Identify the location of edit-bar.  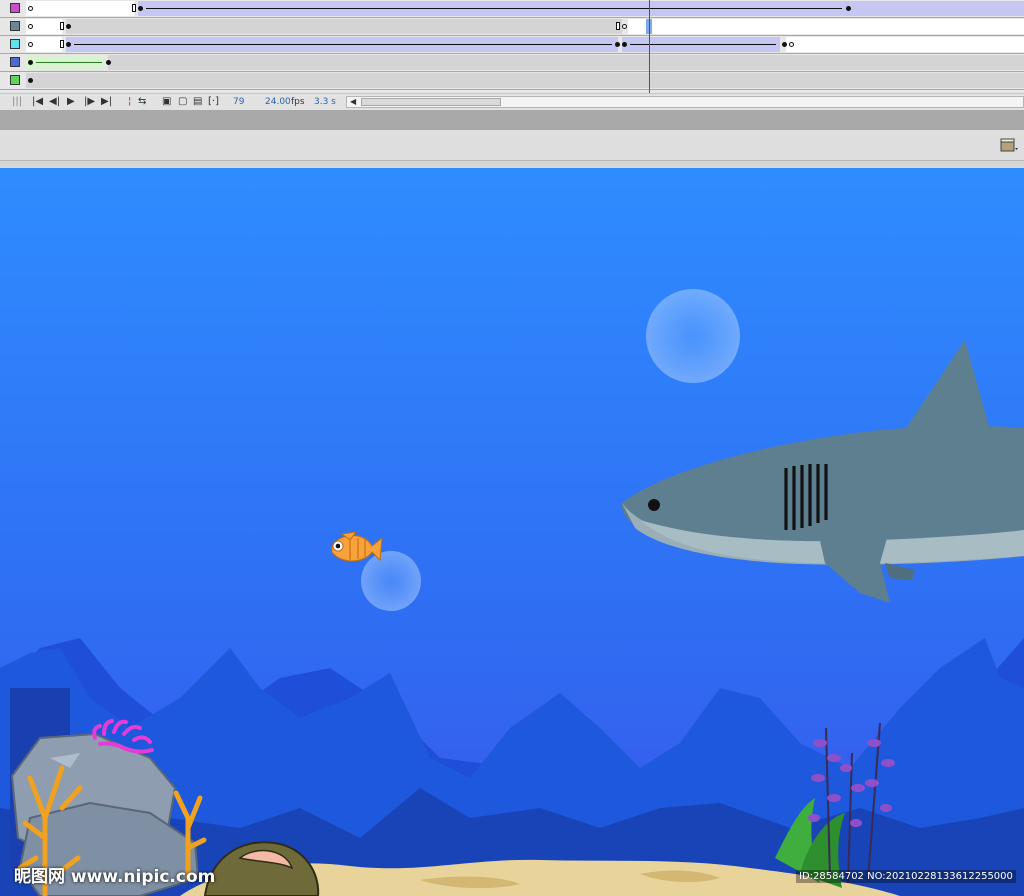
(512, 145).